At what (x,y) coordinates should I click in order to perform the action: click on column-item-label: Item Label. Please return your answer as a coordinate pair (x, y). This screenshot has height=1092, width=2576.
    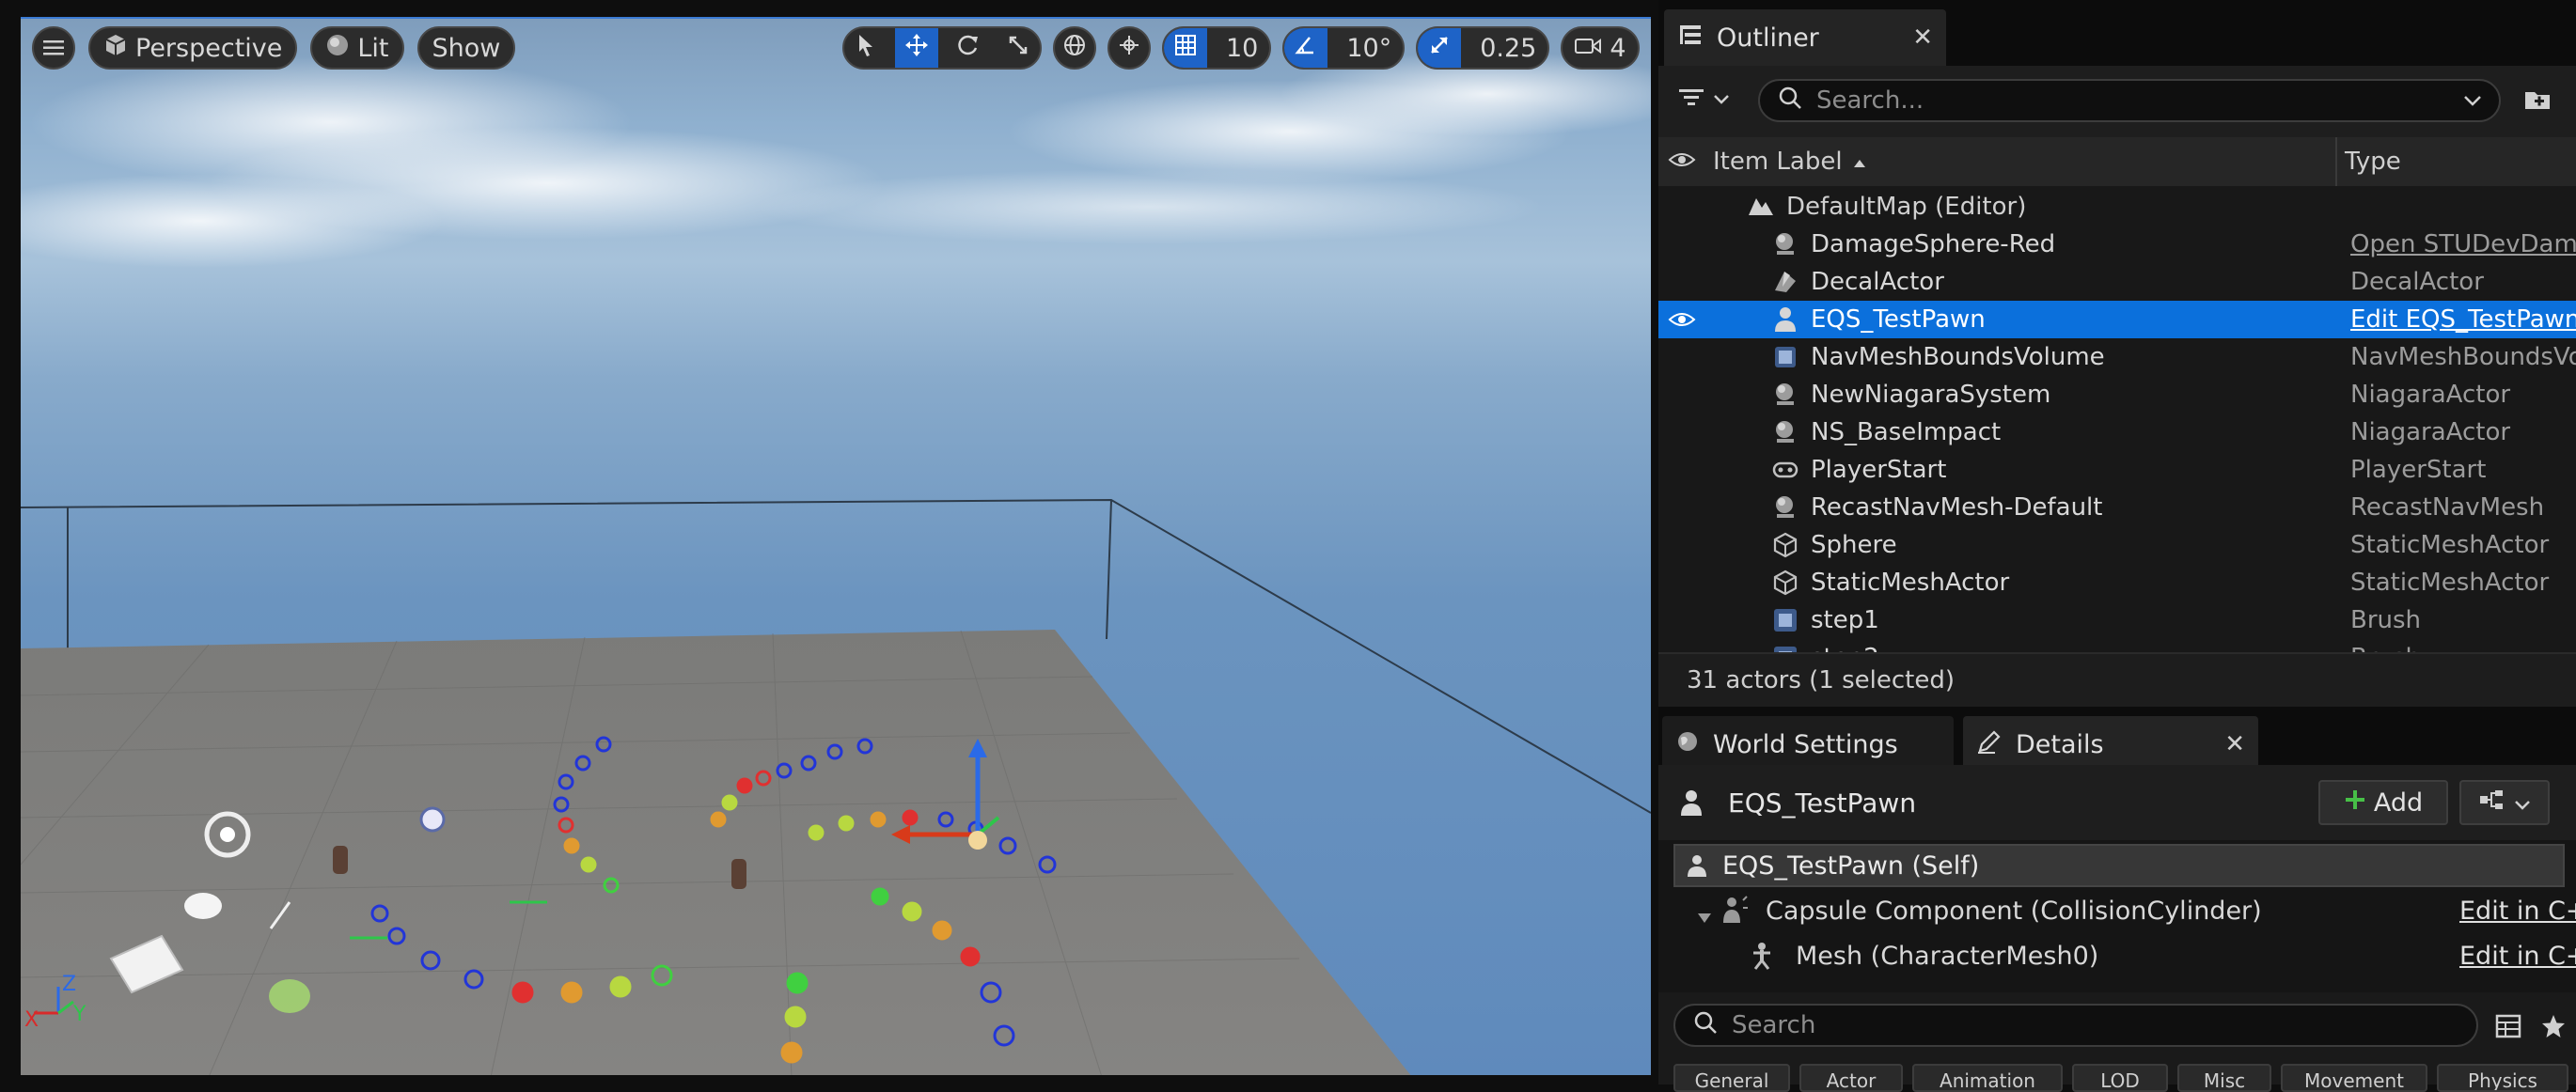
    Looking at the image, I should click on (1790, 161).